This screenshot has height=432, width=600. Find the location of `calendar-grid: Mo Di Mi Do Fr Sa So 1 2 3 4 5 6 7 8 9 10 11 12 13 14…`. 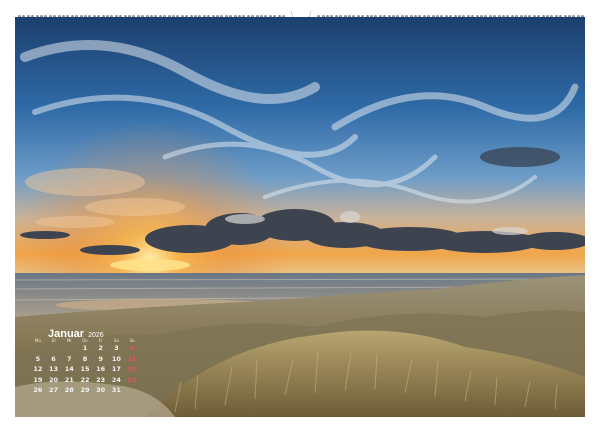

calendar-grid: Mo Di Mi Do Fr Sa So 1 2 3 4 5 6 7 8 9 10 11 12 13 14… is located at coordinates (85, 366).